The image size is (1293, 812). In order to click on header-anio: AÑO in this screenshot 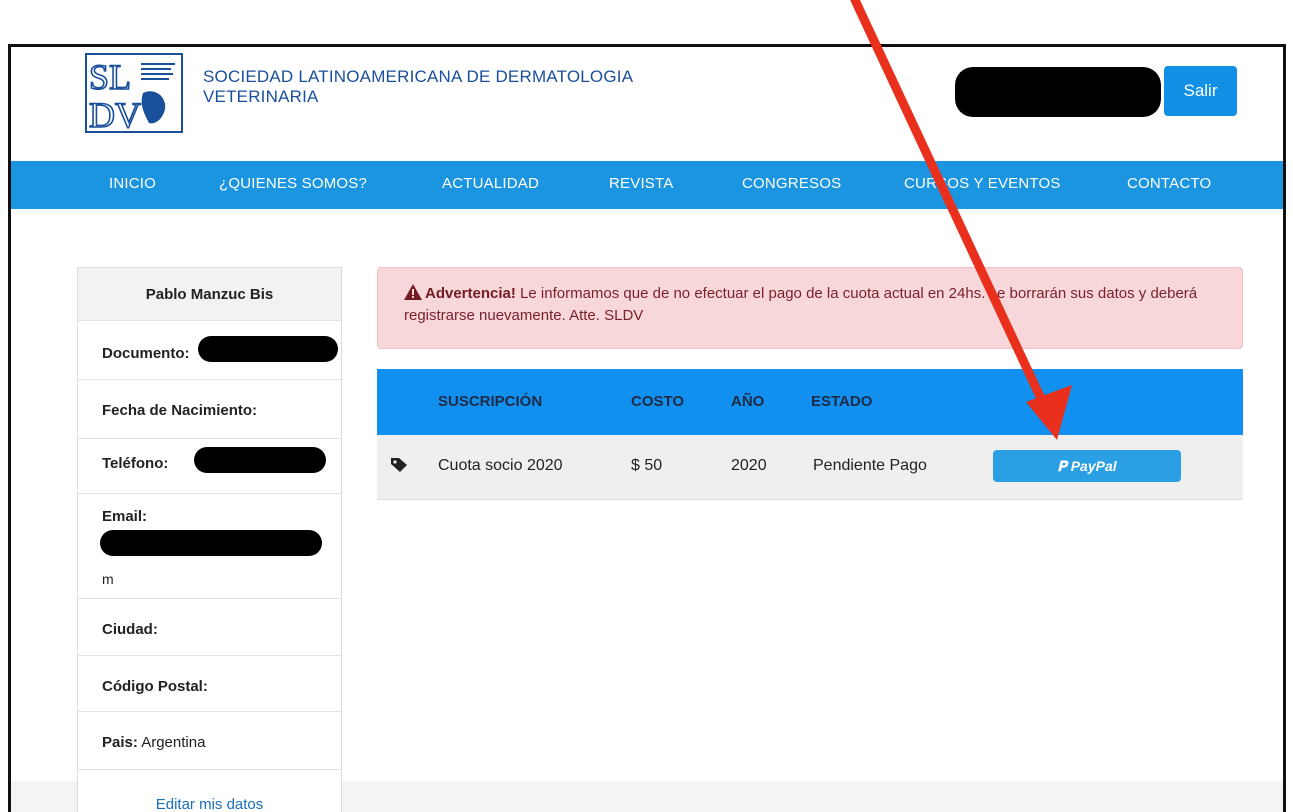, I will do `click(748, 401)`.